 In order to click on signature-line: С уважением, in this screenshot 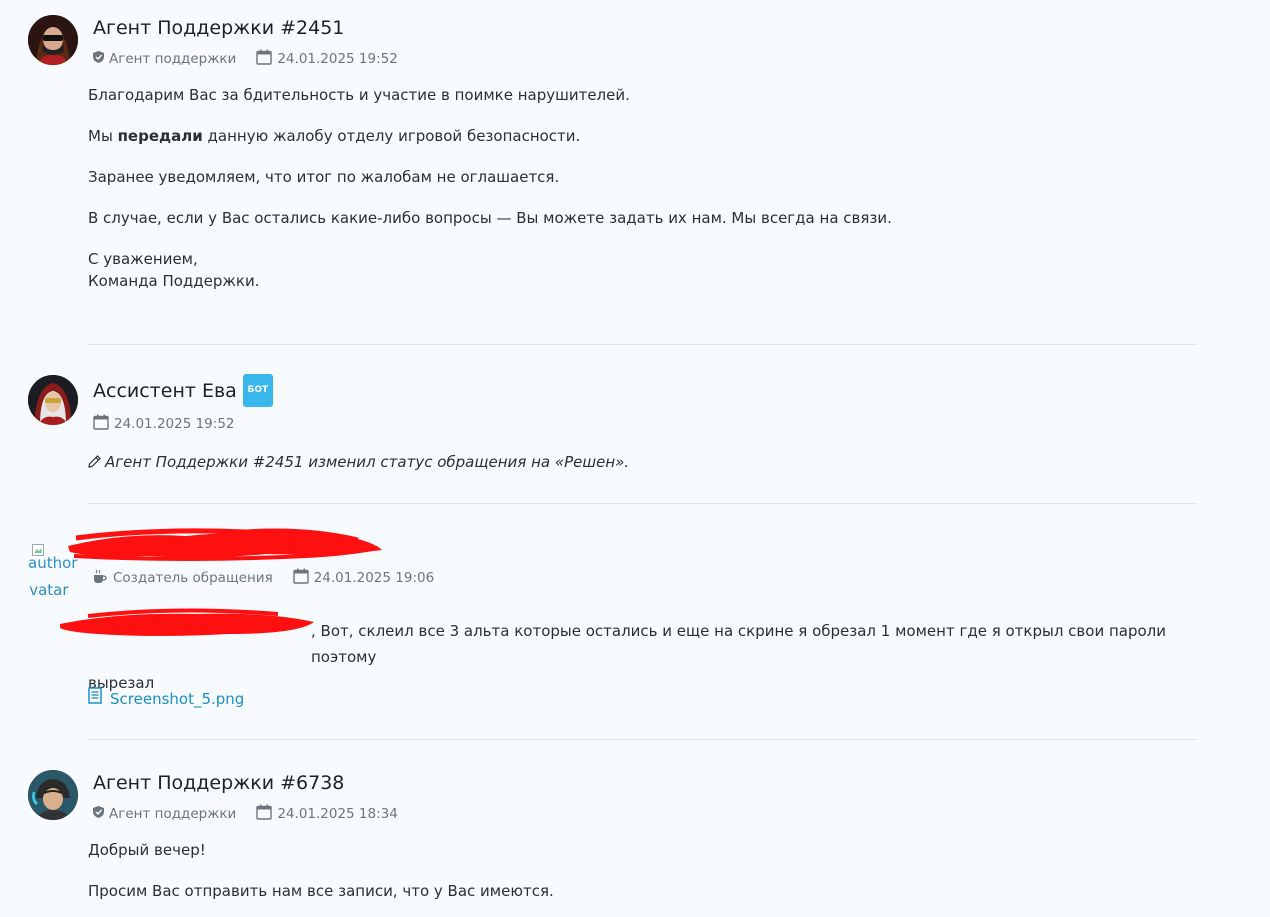, I will do `click(143, 259)`.